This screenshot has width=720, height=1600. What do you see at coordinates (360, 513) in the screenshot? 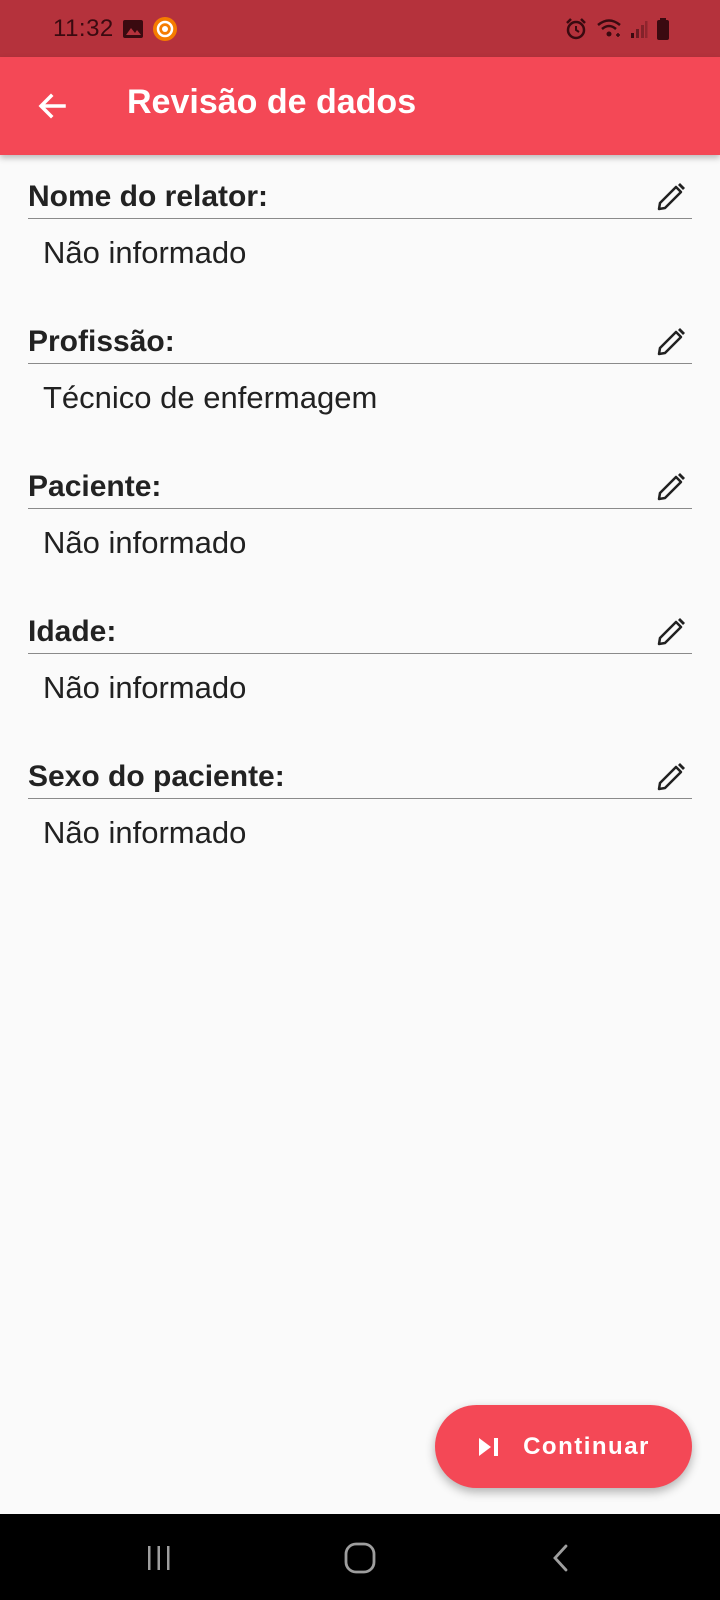
I see `field-section-patient: Paciente: Não informado` at bounding box center [360, 513].